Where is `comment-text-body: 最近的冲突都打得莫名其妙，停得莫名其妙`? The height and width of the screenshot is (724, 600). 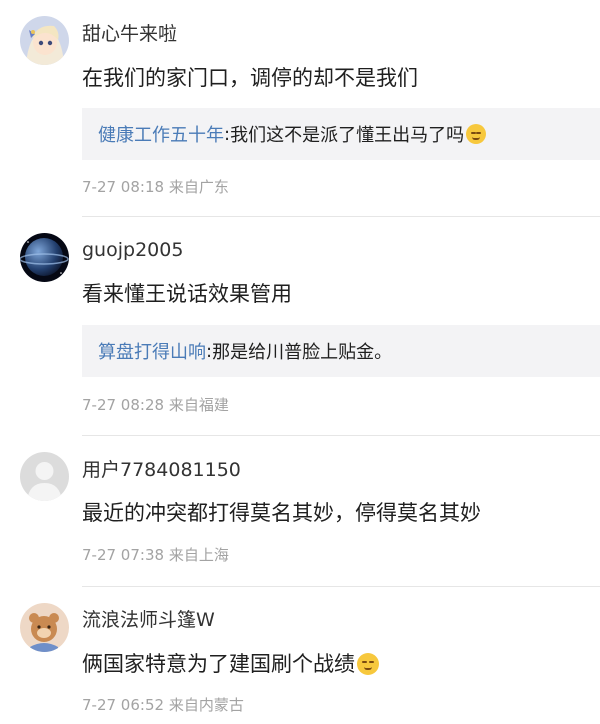 comment-text-body: 最近的冲突都打得莫名其妙，停得莫名其妙 is located at coordinates (281, 513).